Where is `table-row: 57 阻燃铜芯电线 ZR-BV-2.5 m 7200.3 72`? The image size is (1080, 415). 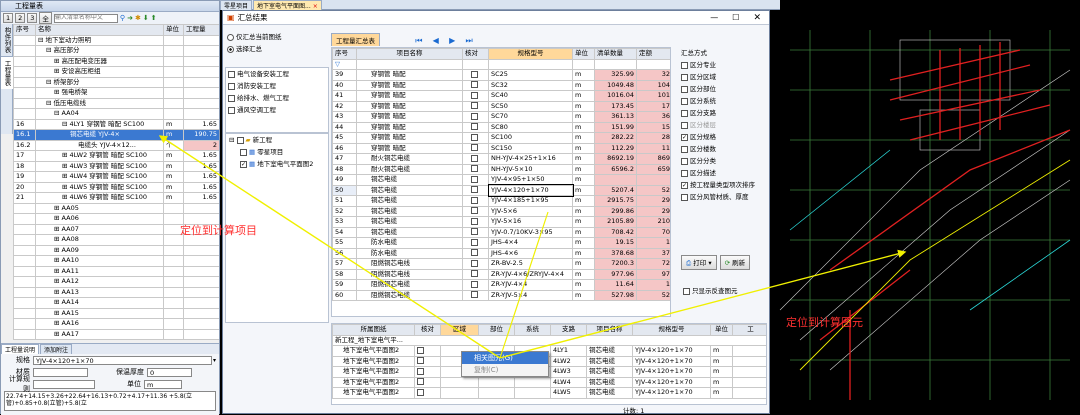
table-row: 57 阻燃铜芯电线 ZR-BV-2.5 m 7200.3 72 is located at coordinates (501, 264).